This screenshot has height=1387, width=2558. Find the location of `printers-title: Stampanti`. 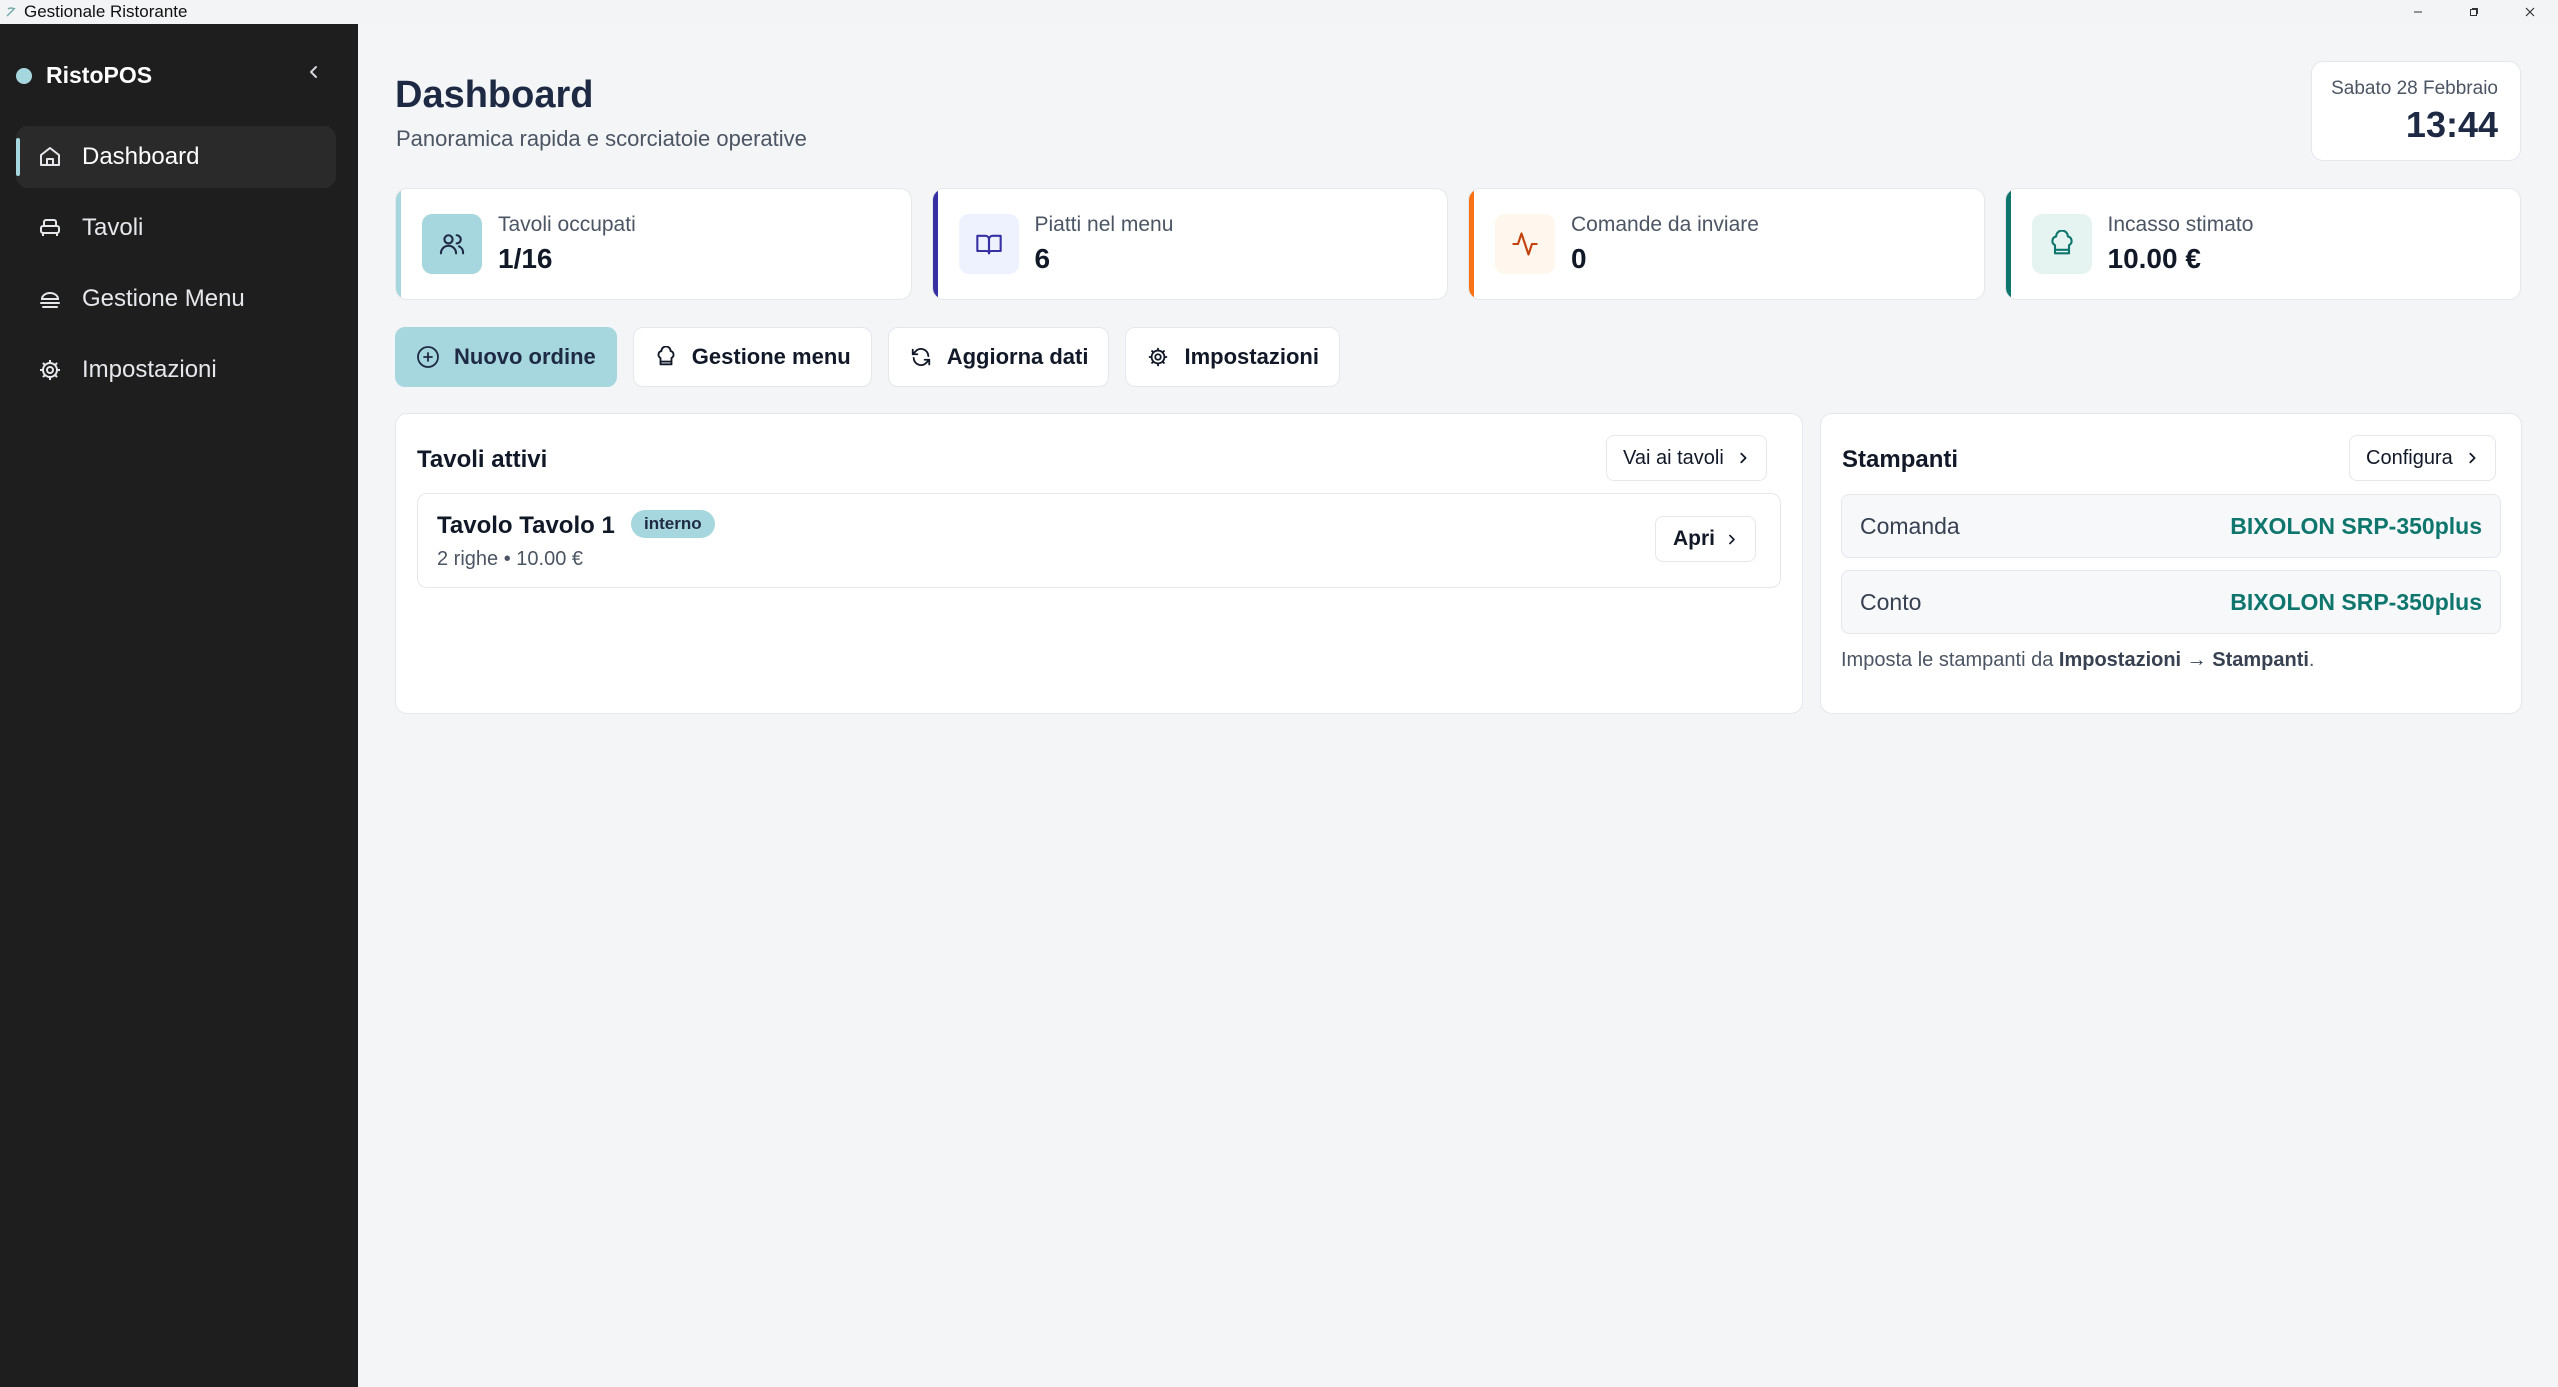

printers-title: Stampanti is located at coordinates (1900, 459).